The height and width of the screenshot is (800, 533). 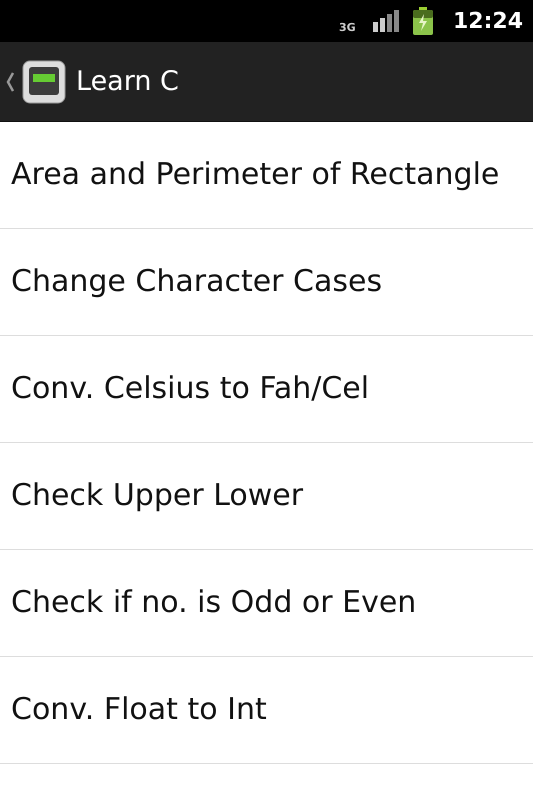 What do you see at coordinates (10, 82) in the screenshot?
I see `chevron-icon` at bounding box center [10, 82].